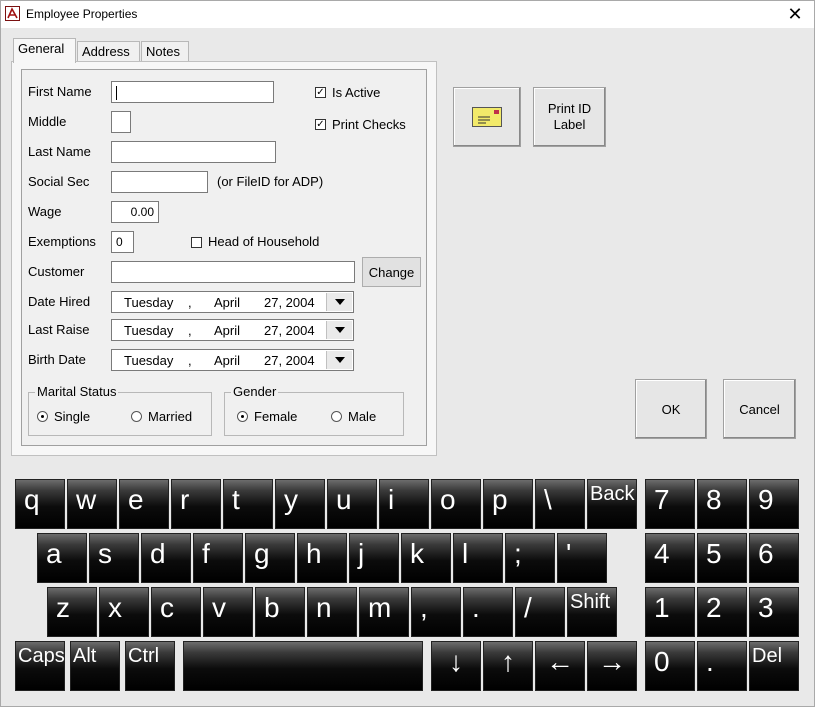  What do you see at coordinates (508, 661) in the screenshot?
I see `key-label: ↑` at bounding box center [508, 661].